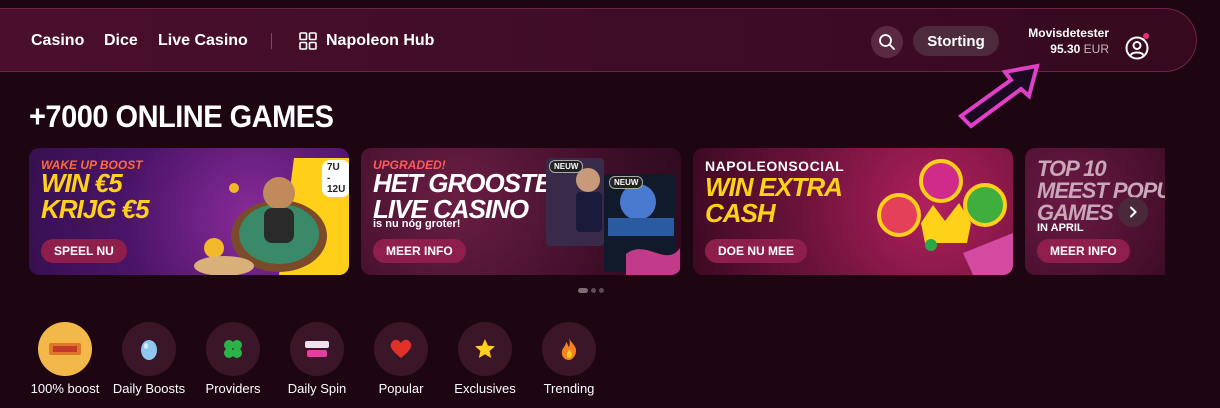 Image resolution: width=1220 pixels, height=408 pixels. Describe the element at coordinates (57, 41) in the screenshot. I see `nav-link-casino: Casino` at that location.